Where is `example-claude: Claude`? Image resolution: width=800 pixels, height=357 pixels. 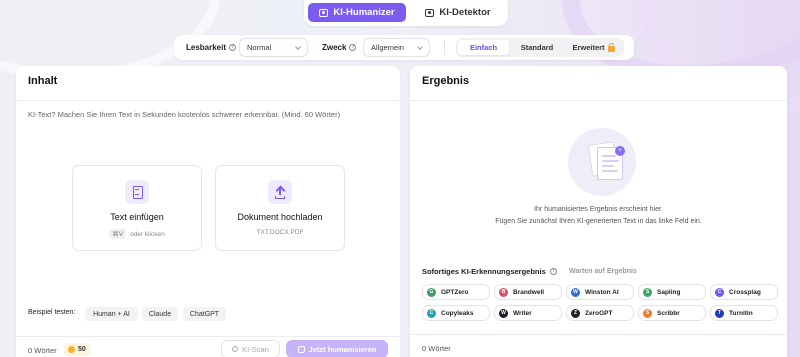
example-claude: Claude is located at coordinates (160, 314).